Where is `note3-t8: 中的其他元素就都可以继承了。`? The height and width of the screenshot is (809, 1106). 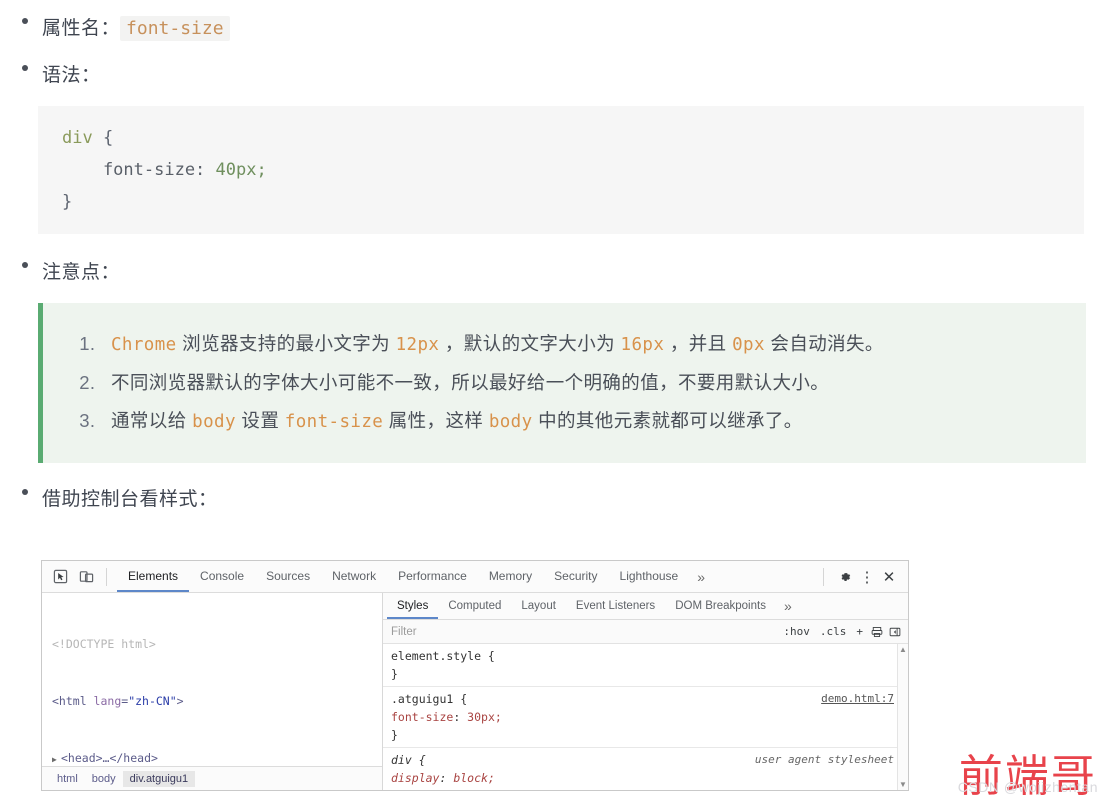 note3-t8: 中的其他元素就都可以继承了。 is located at coordinates (667, 421).